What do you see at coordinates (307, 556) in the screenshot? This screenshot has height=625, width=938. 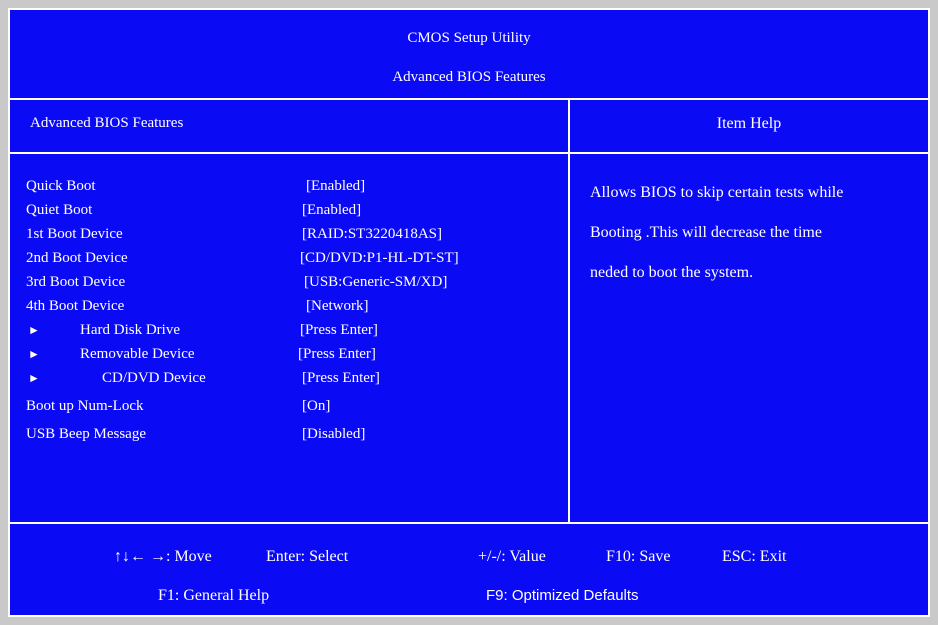 I see `key-hint-select: Enter: Select` at bounding box center [307, 556].